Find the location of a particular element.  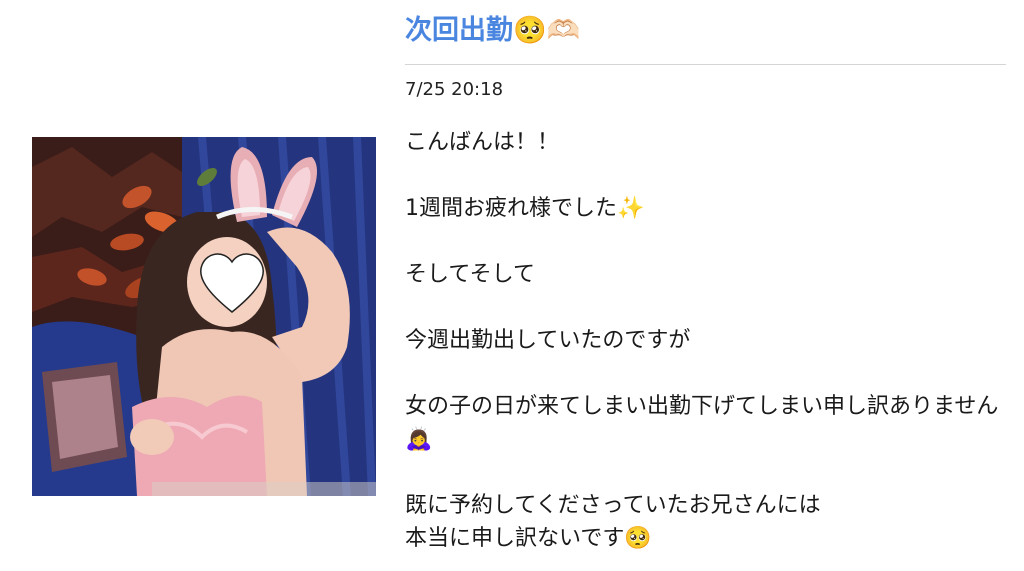

body-paragraph: 女の子の日が来てしまい出勤下げてしまい申し訳ありません🙇‍♀️ is located at coordinates (702, 423).